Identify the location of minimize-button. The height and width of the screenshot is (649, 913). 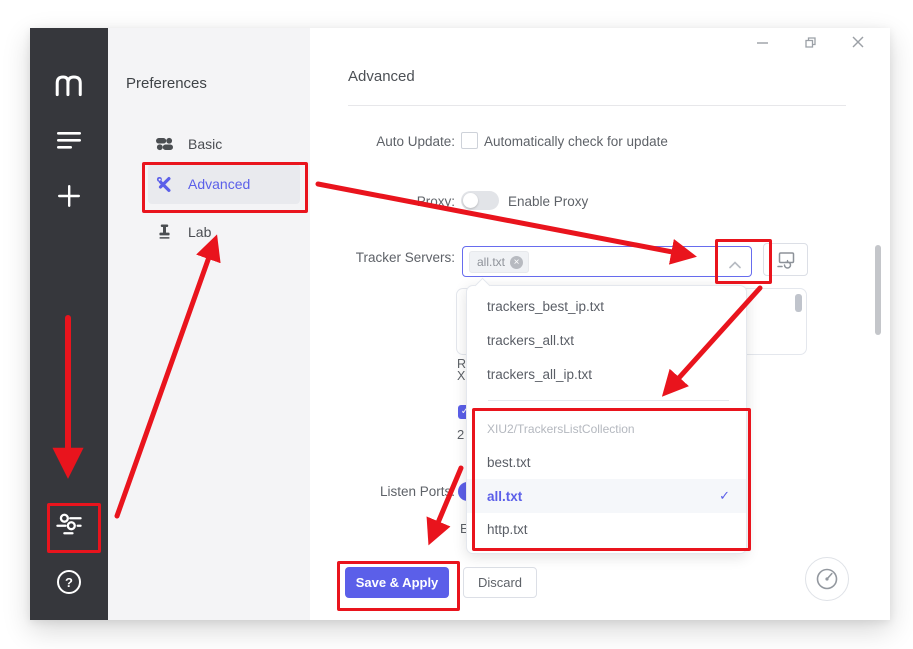
(762, 42).